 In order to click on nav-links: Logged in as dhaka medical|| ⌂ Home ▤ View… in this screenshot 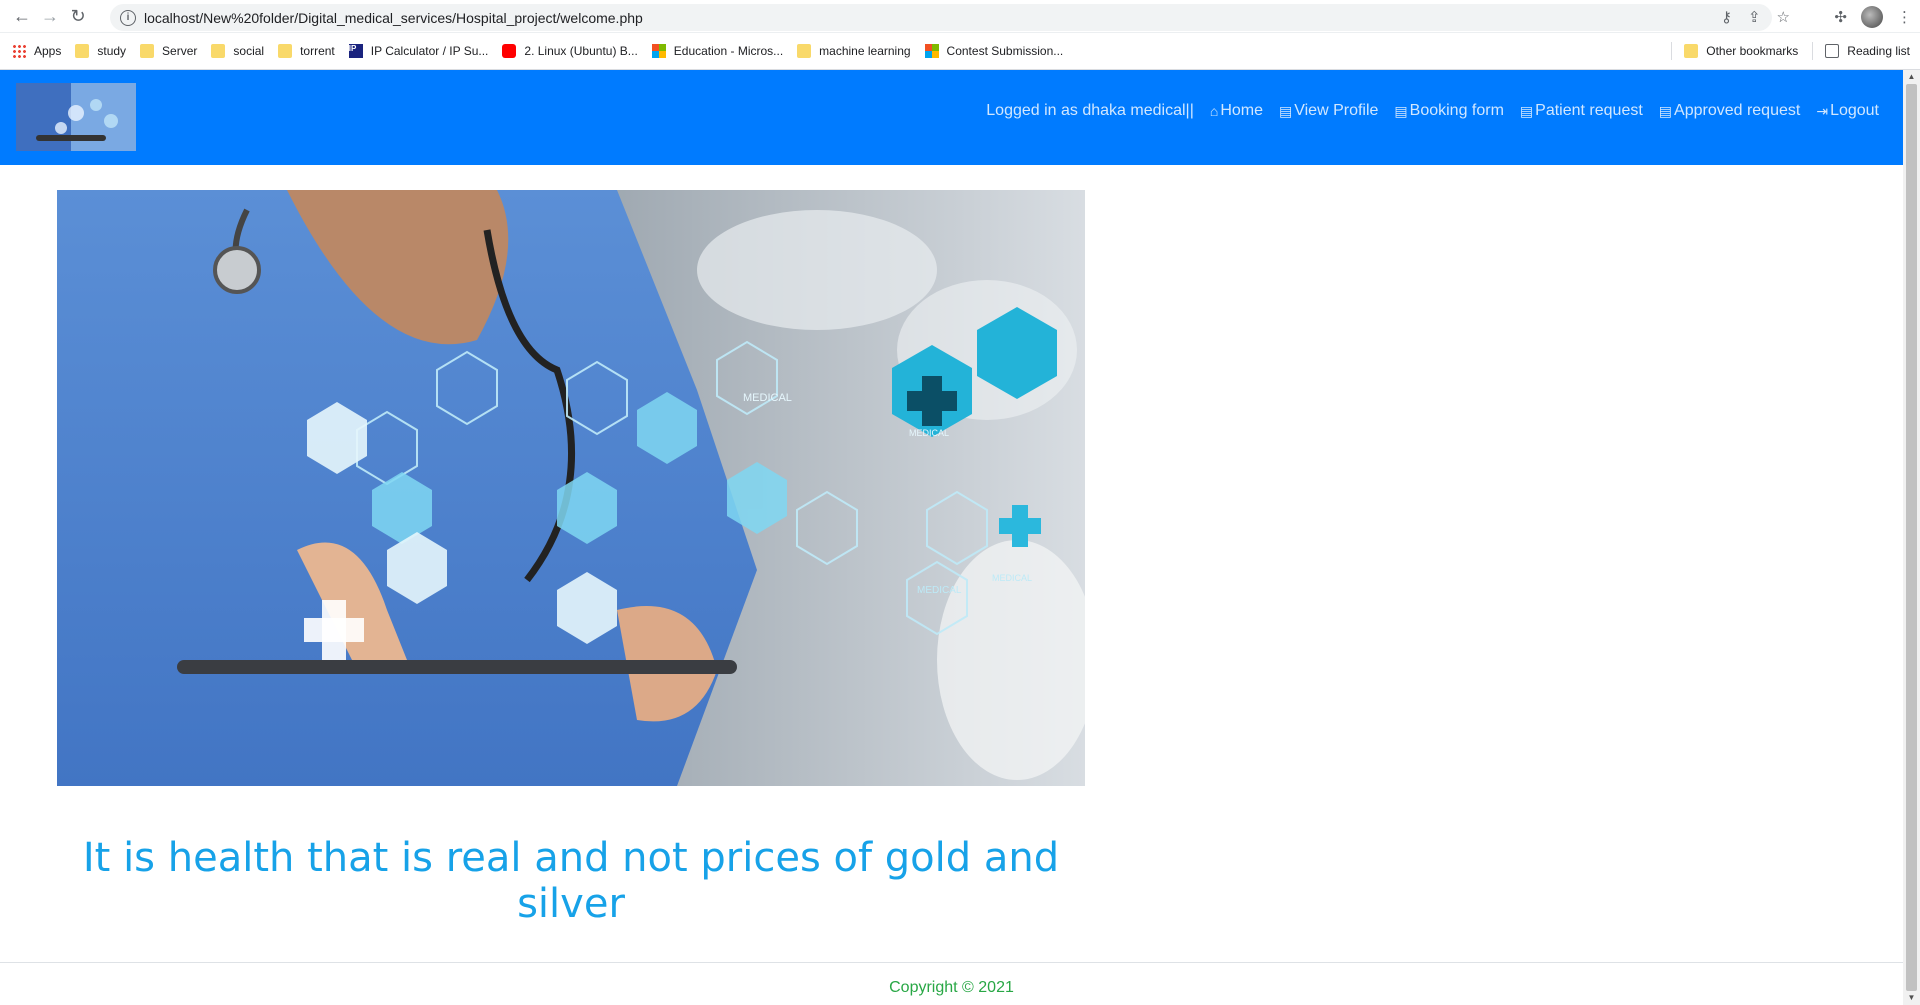, I will do `click(1432, 111)`.